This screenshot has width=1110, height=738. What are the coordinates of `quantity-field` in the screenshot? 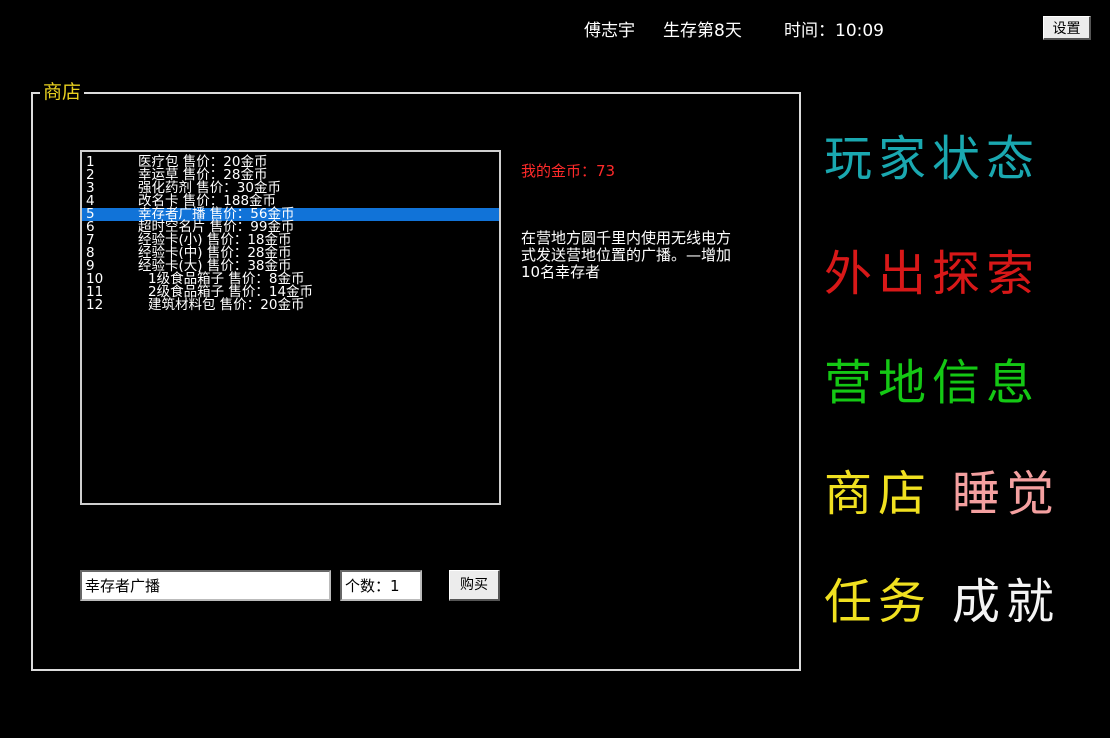 It's located at (381, 585).